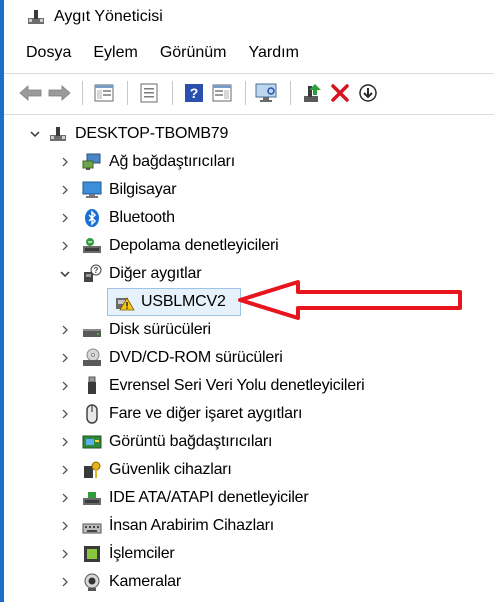 This screenshot has height=602, width=494. Describe the element at coordinates (125, 302) in the screenshot. I see `warning-device-icon` at that location.